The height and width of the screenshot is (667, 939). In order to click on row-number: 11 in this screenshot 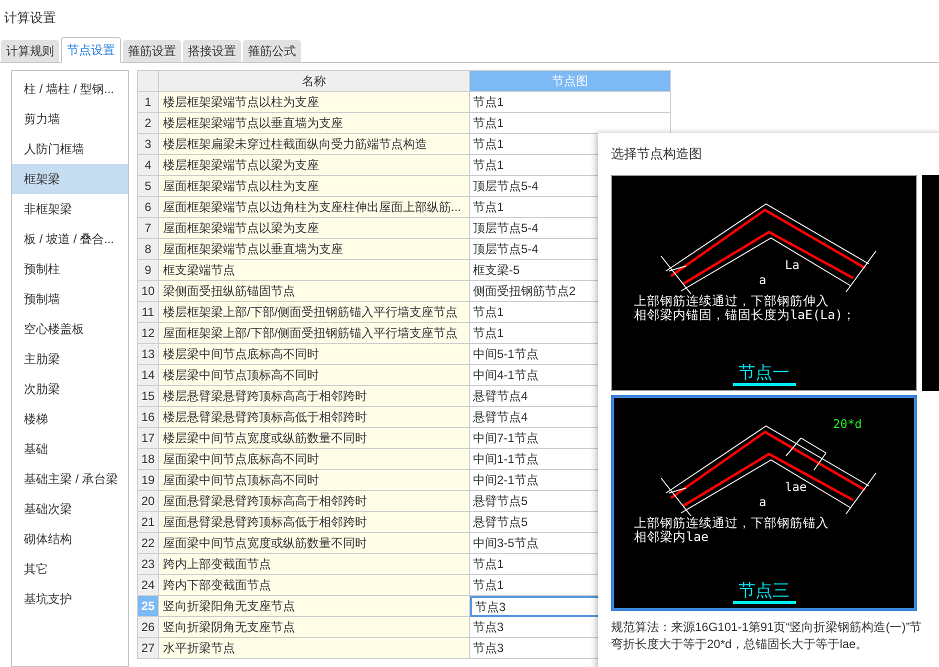, I will do `click(148, 312)`.